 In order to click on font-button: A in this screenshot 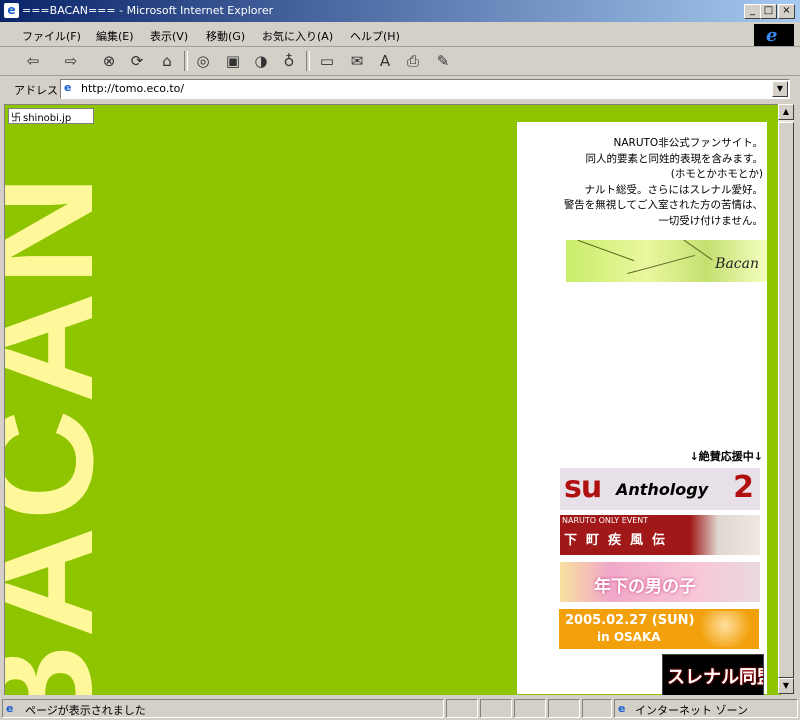, I will do `click(385, 61)`.